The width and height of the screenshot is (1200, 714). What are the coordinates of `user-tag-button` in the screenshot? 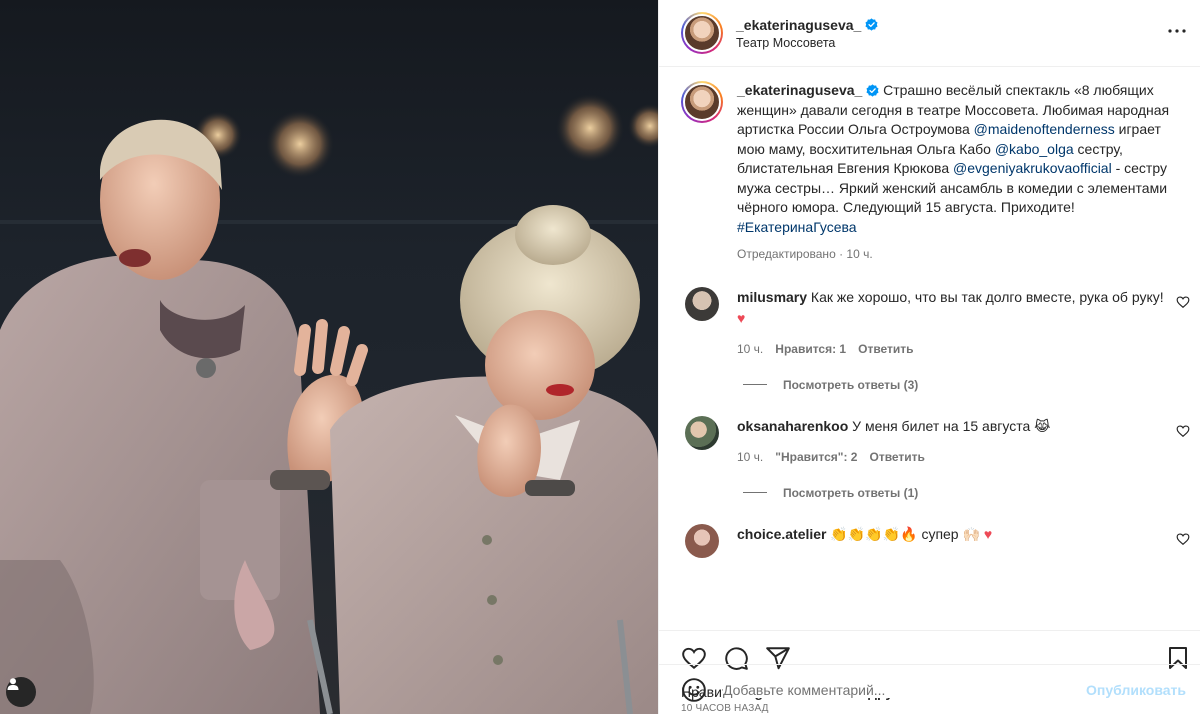 It's located at (21, 692).